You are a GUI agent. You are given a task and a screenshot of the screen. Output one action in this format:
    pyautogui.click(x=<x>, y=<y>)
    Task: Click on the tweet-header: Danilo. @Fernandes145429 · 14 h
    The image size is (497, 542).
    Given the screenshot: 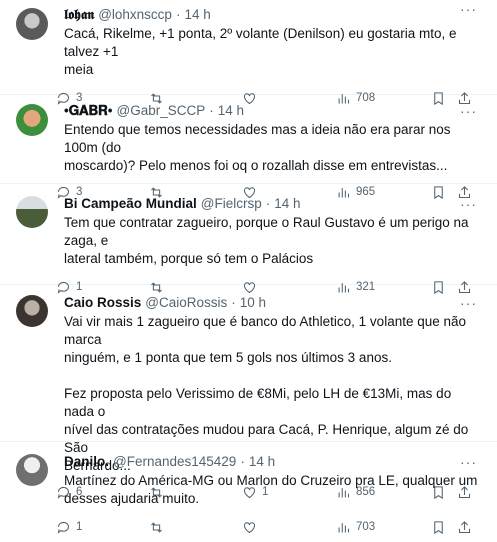 What is the action you would take?
    pyautogui.click(x=273, y=462)
    